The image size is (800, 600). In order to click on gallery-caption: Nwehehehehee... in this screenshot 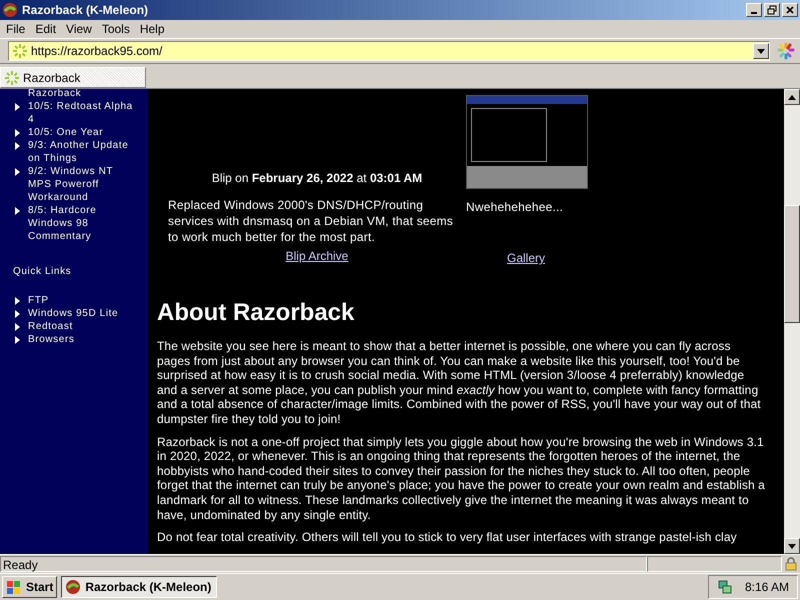, I will do `click(515, 207)`.